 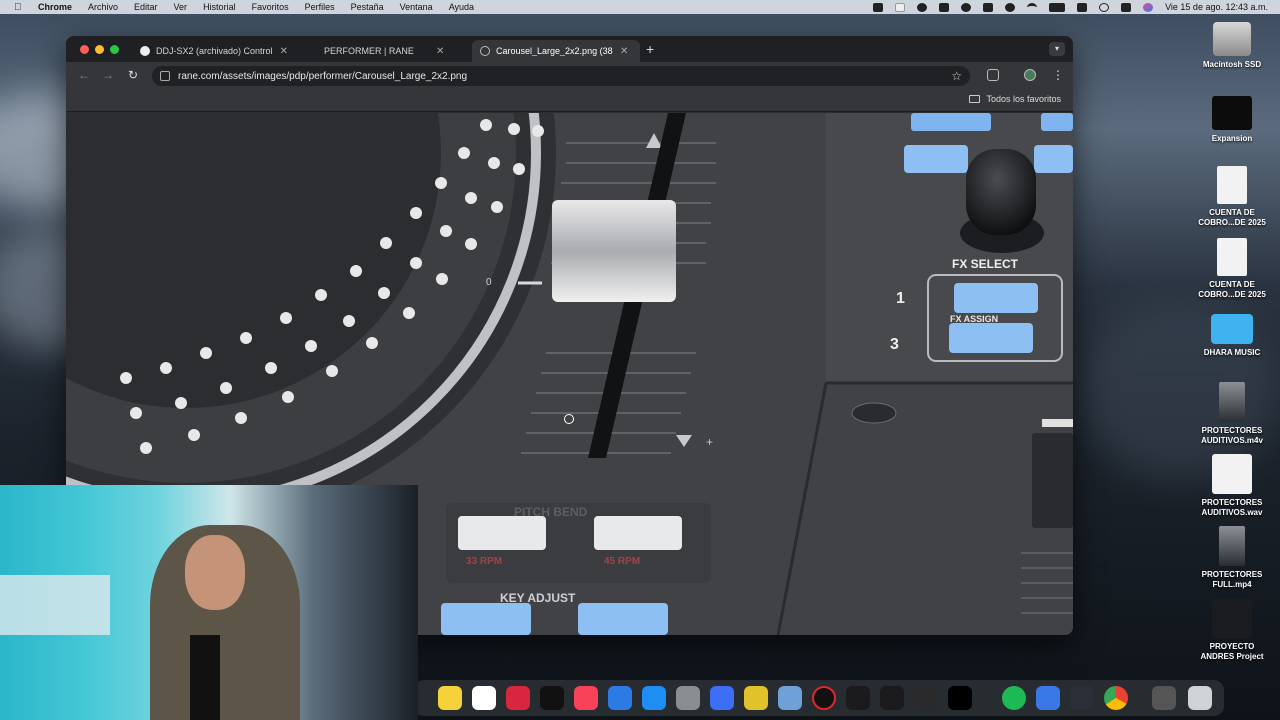 What do you see at coordinates (894, 344) in the screenshot?
I see `deck-3-label: 3` at bounding box center [894, 344].